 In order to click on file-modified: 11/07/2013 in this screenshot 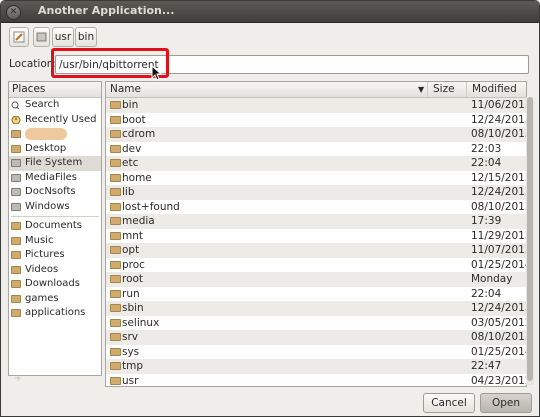, I will do `click(499, 250)`.